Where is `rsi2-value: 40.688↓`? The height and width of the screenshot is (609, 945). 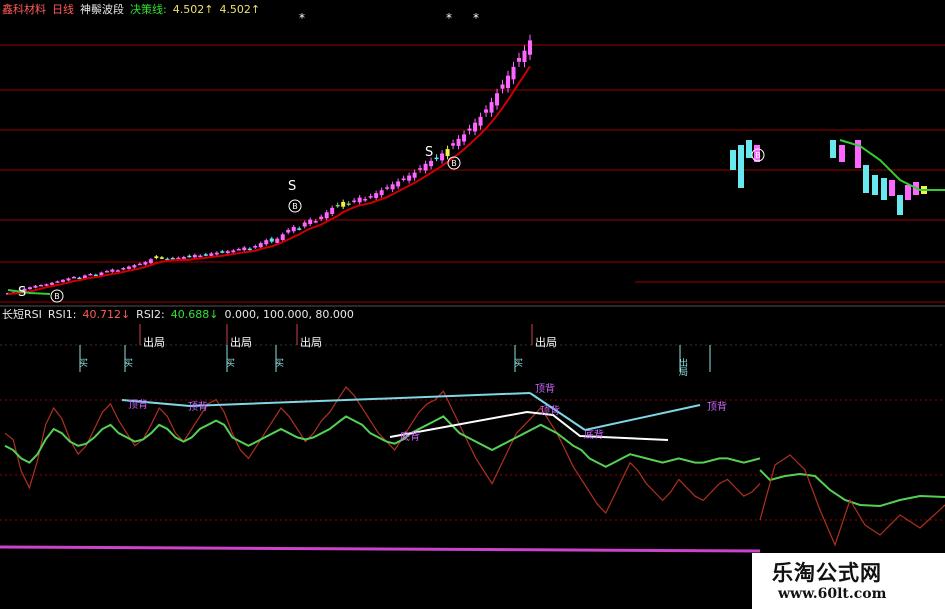
rsi2-value: 40.688↓ is located at coordinates (194, 314).